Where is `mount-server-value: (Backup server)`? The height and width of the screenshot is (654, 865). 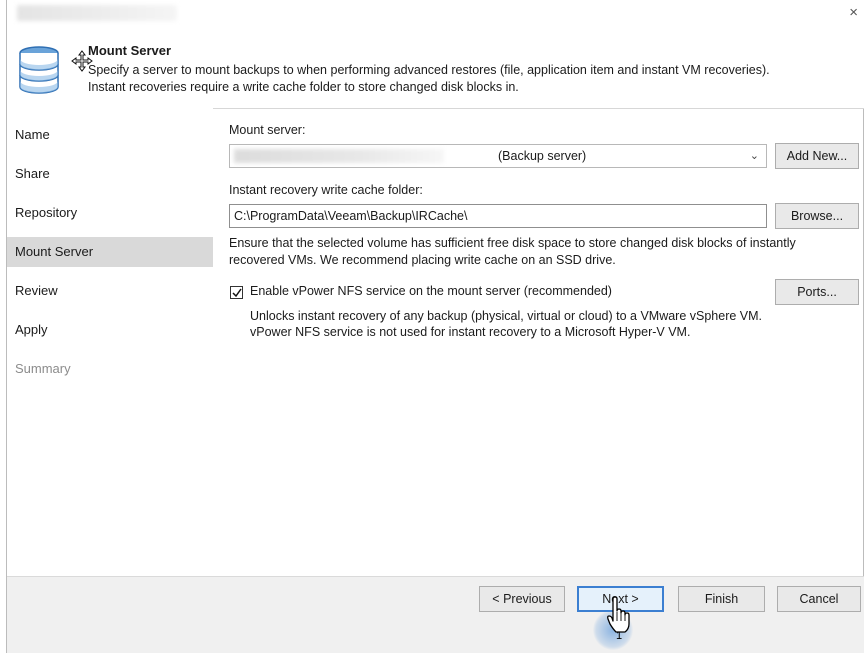 mount-server-value: (Backup server) is located at coordinates (542, 156).